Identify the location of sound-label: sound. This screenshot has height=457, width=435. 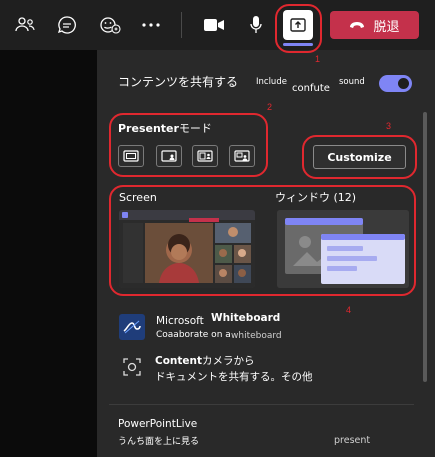
(352, 82).